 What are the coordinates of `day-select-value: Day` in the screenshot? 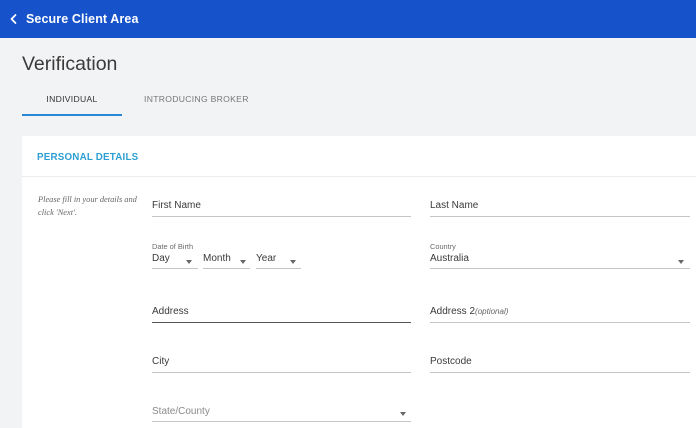 It's located at (161, 258).